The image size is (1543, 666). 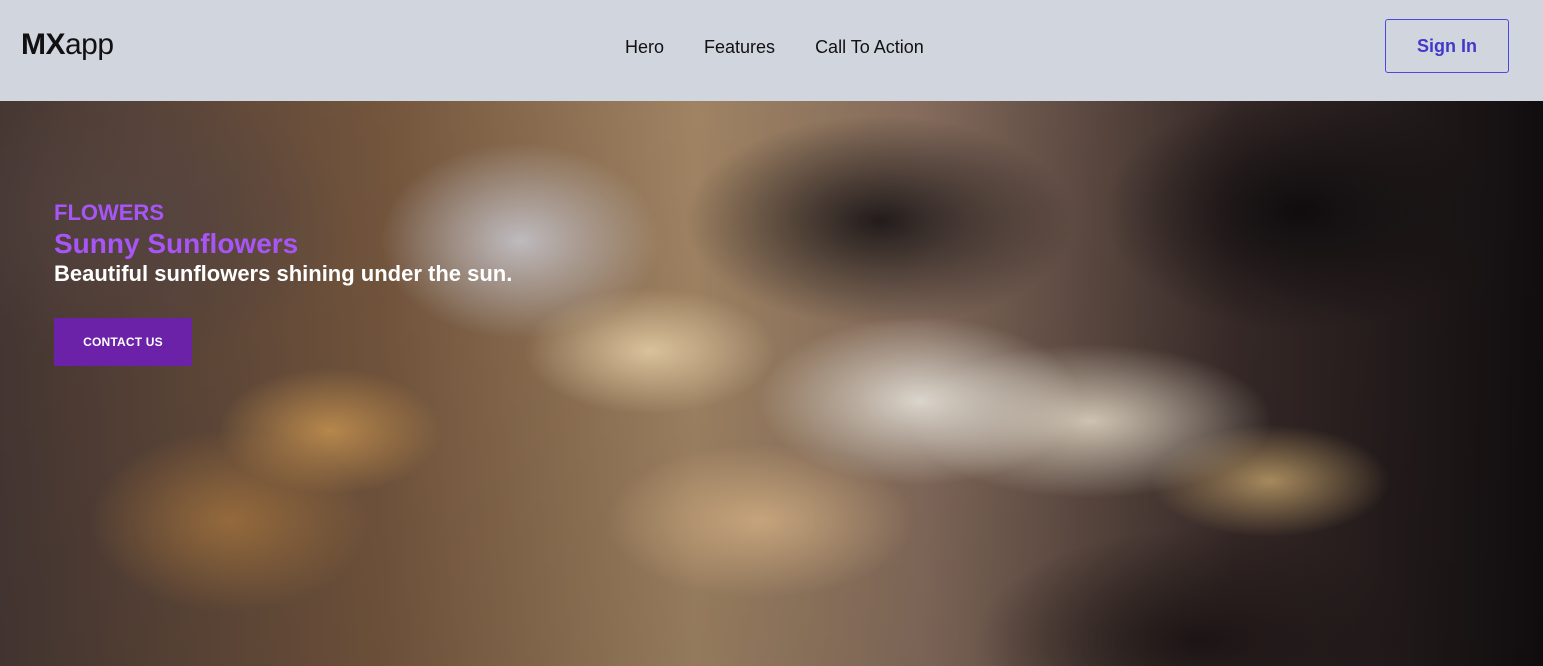 I want to click on nav-link-call-to-action: Call To Action, so click(x=869, y=47).